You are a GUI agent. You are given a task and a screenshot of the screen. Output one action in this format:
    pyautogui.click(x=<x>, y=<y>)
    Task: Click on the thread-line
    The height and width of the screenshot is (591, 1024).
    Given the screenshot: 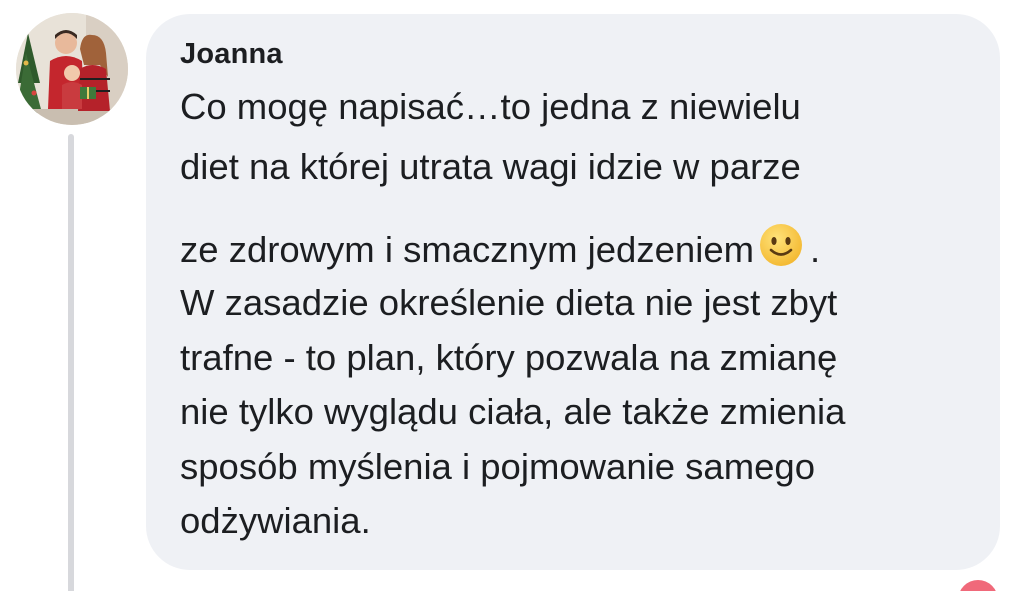 What is the action you would take?
    pyautogui.click(x=71, y=362)
    